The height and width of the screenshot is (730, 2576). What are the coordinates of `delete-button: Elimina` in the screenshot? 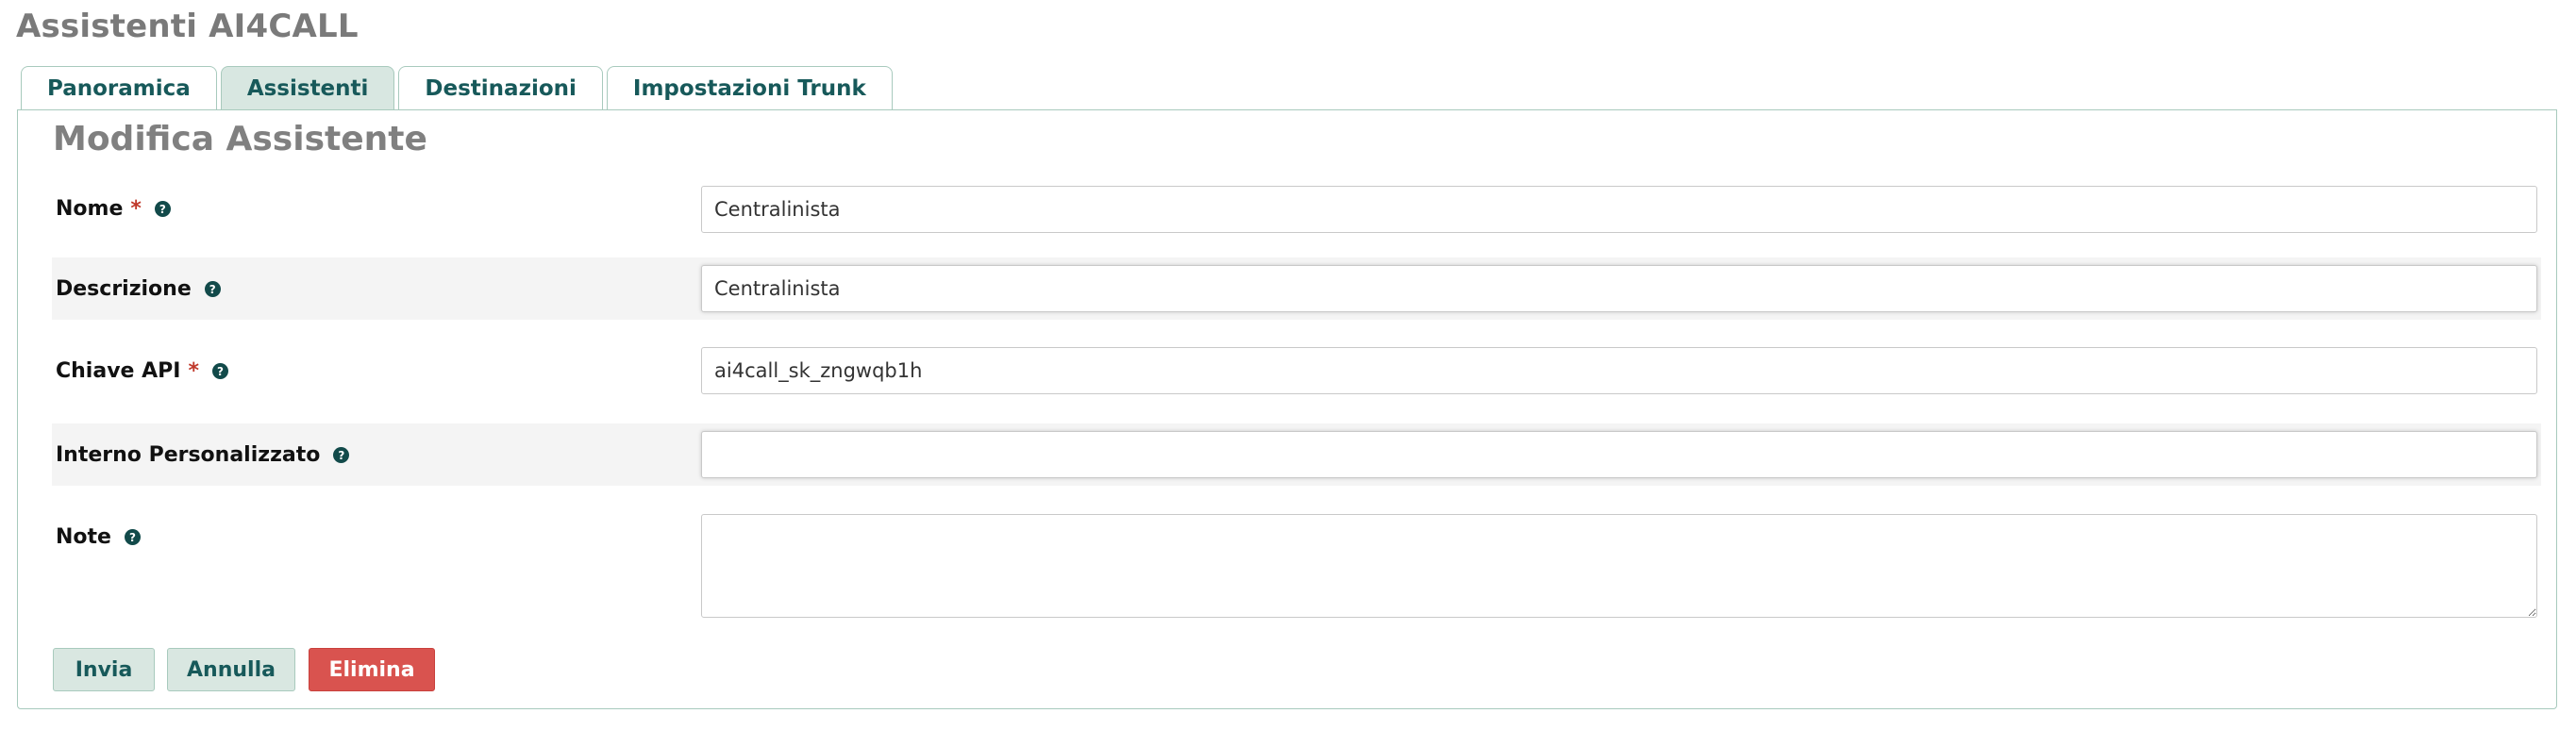 It's located at (372, 669).